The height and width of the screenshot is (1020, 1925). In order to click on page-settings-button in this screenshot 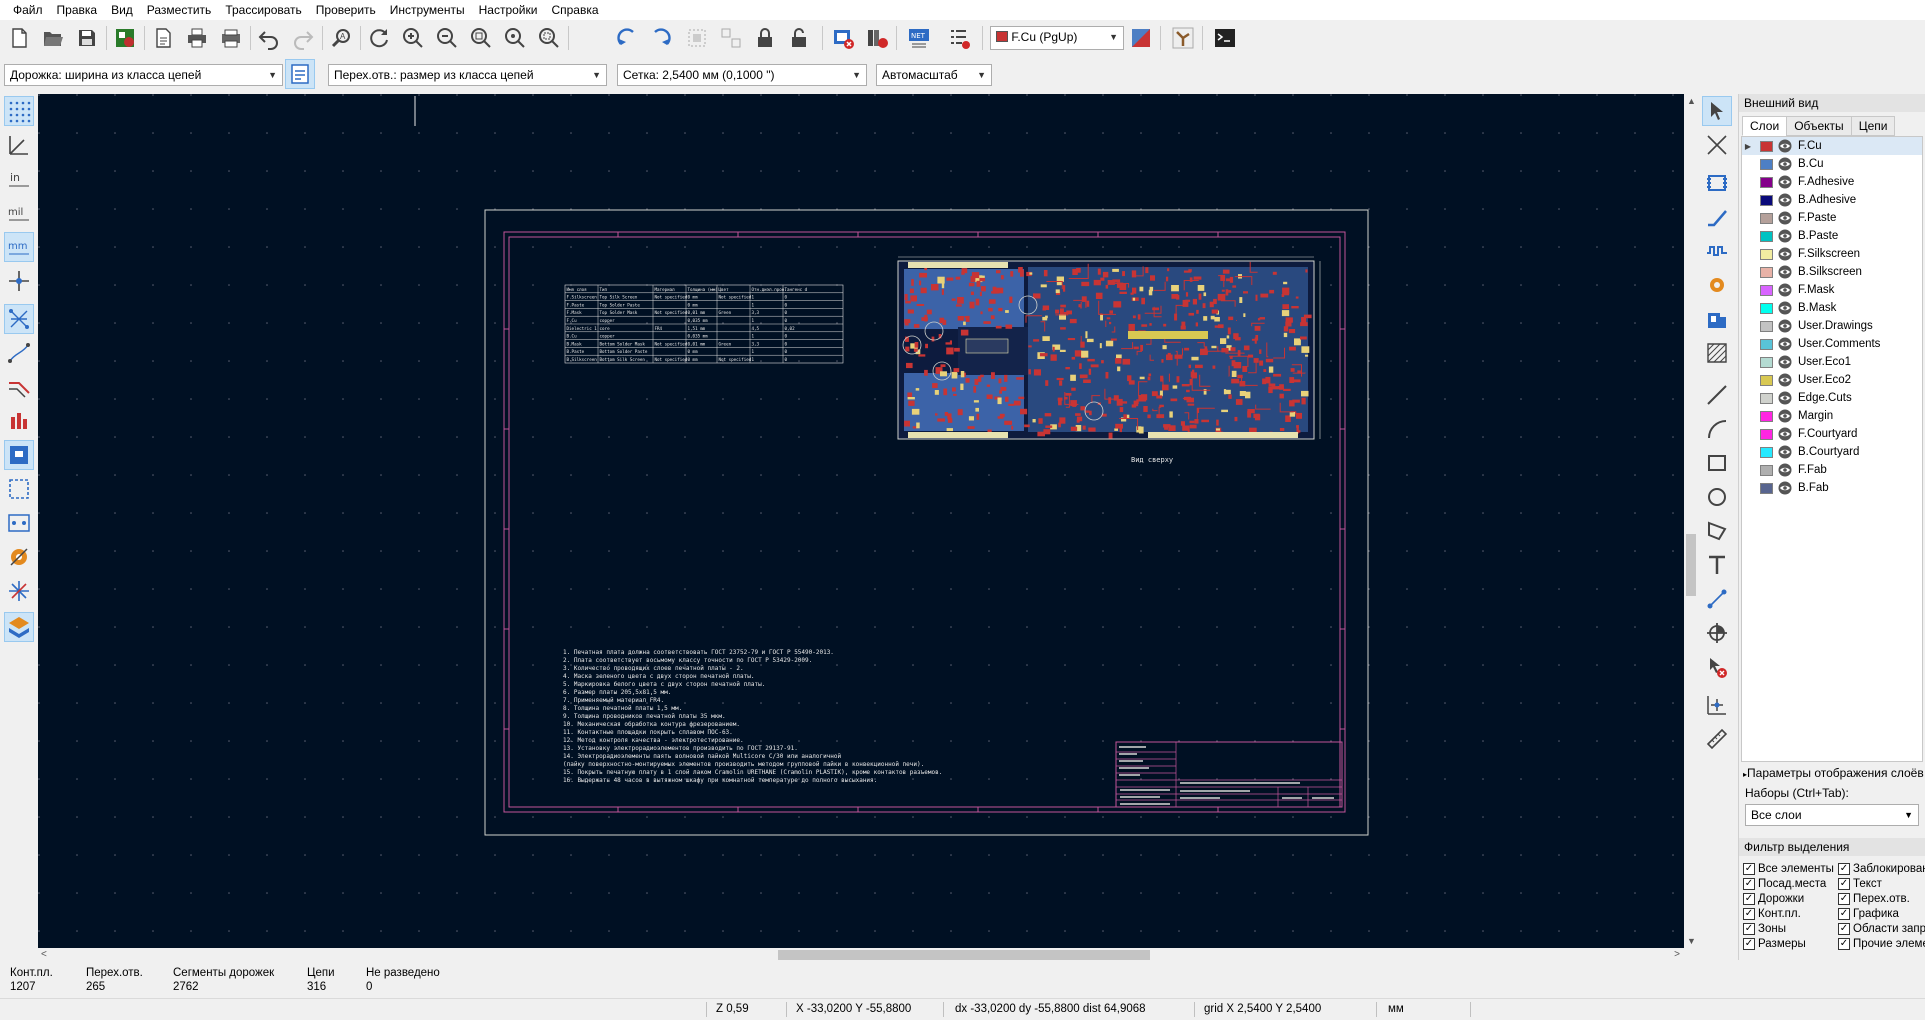, I will do `click(163, 38)`.